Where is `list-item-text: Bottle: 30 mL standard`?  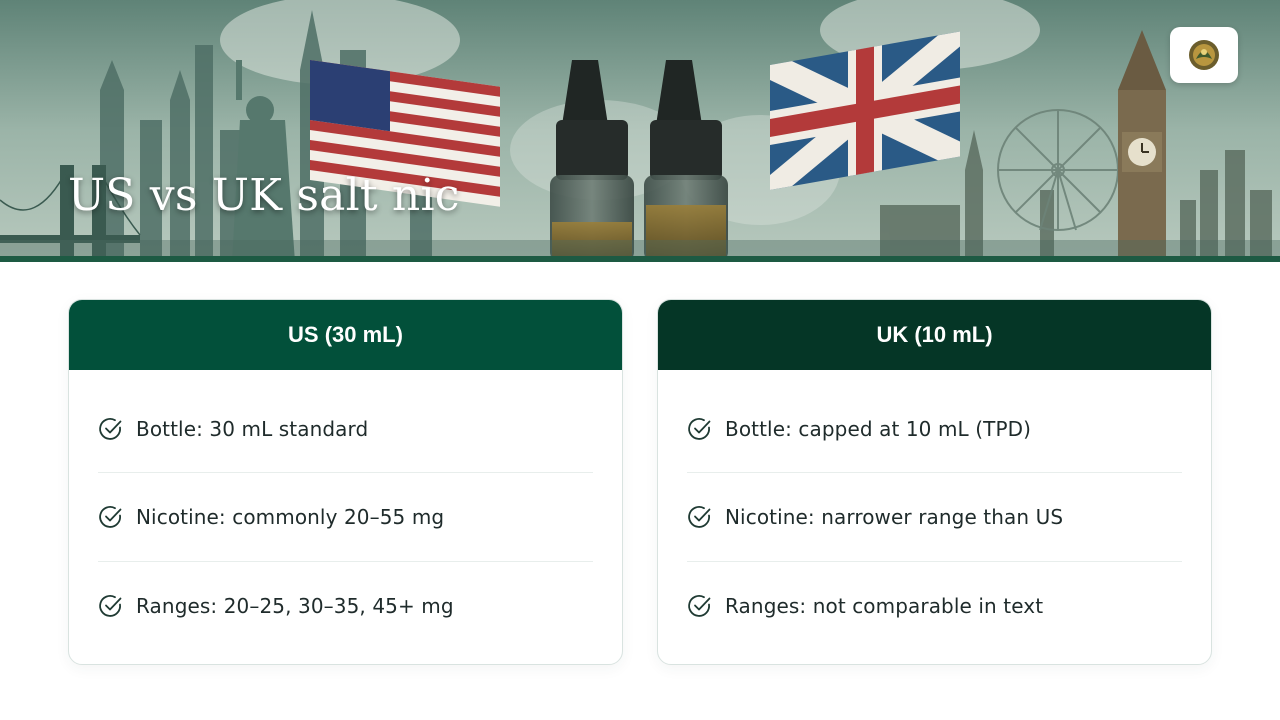
list-item-text: Bottle: 30 mL standard is located at coordinates (252, 428).